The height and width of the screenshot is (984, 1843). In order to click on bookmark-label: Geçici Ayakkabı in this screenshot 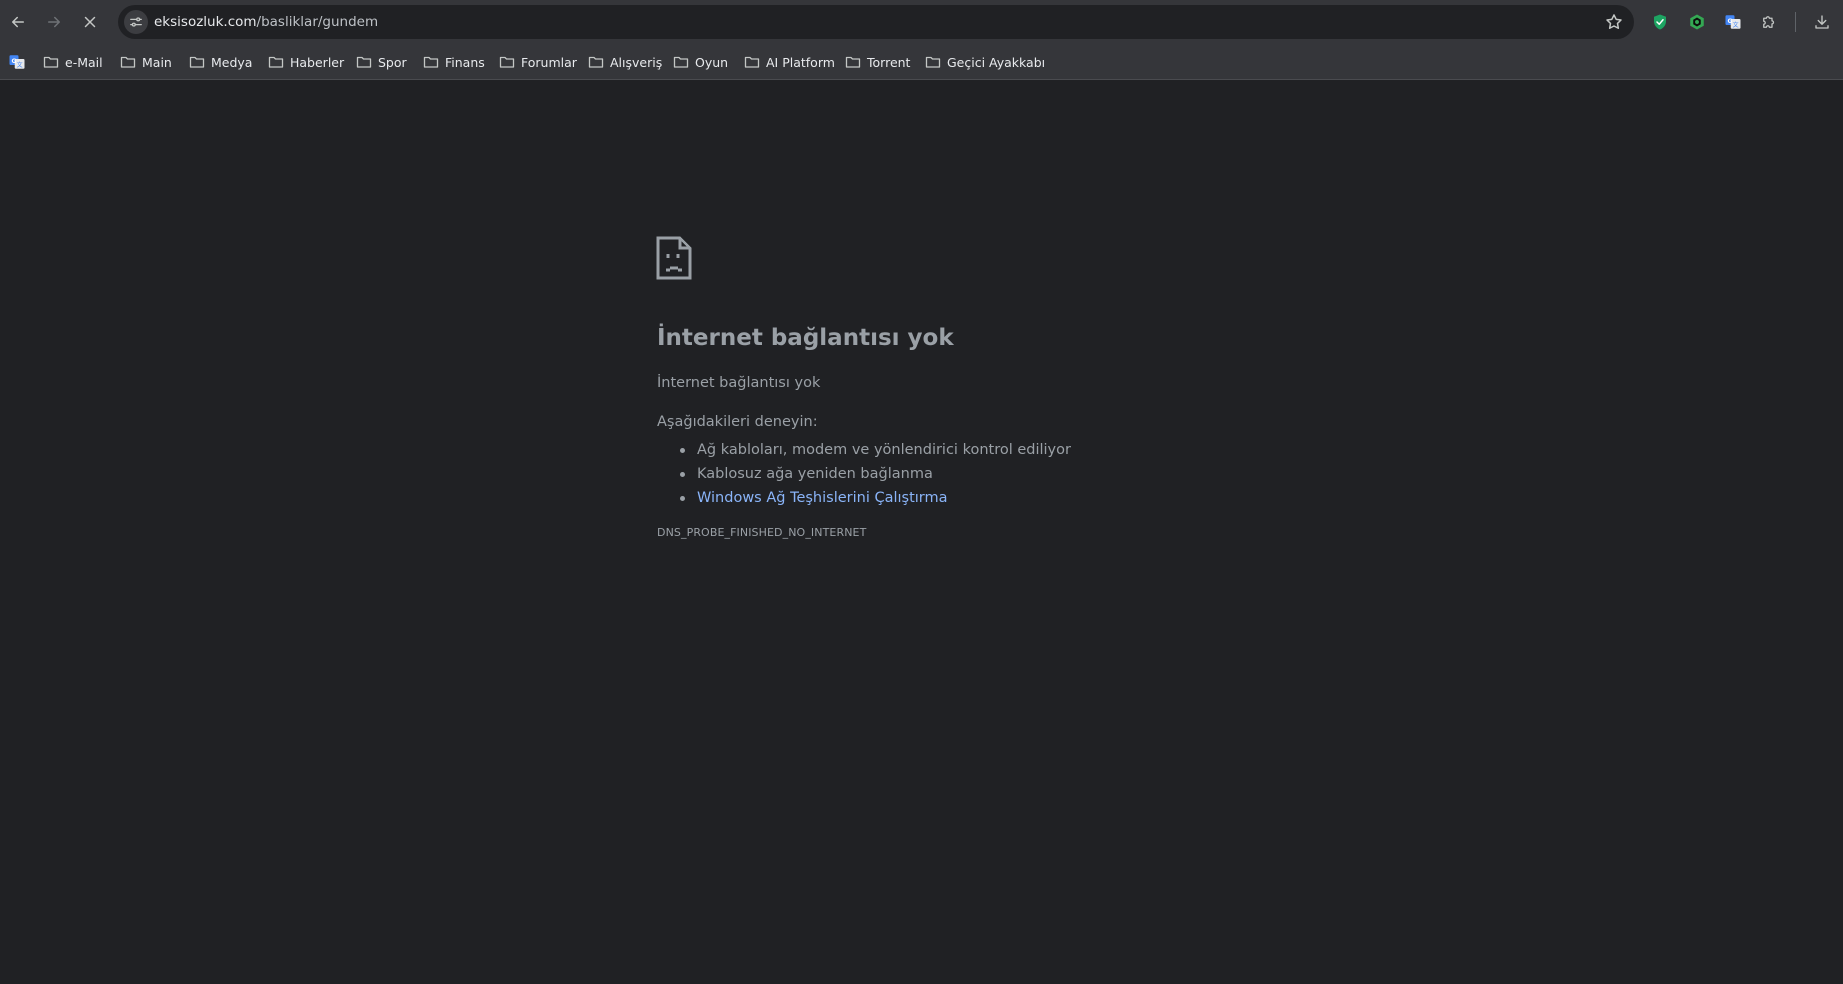, I will do `click(996, 62)`.